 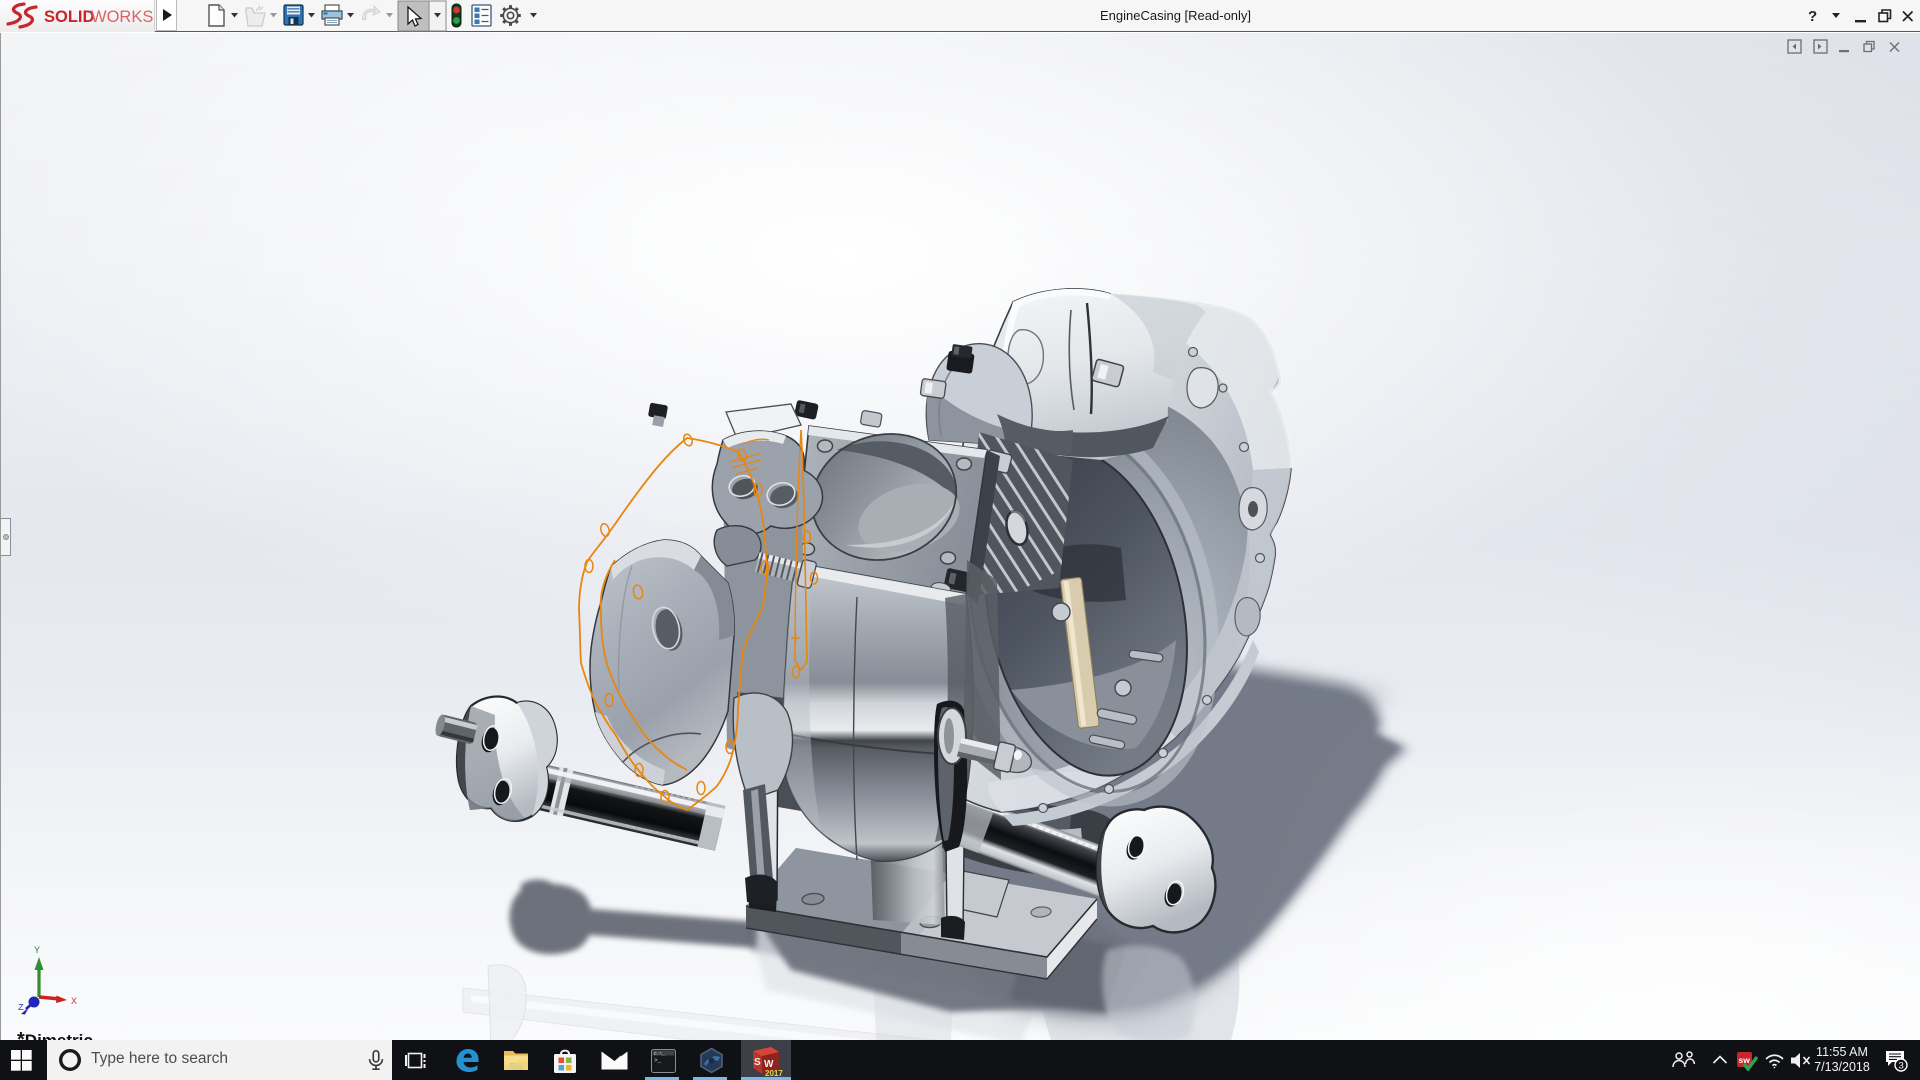 What do you see at coordinates (774, 1073) in the screenshot?
I see `svg-text: 2017` at bounding box center [774, 1073].